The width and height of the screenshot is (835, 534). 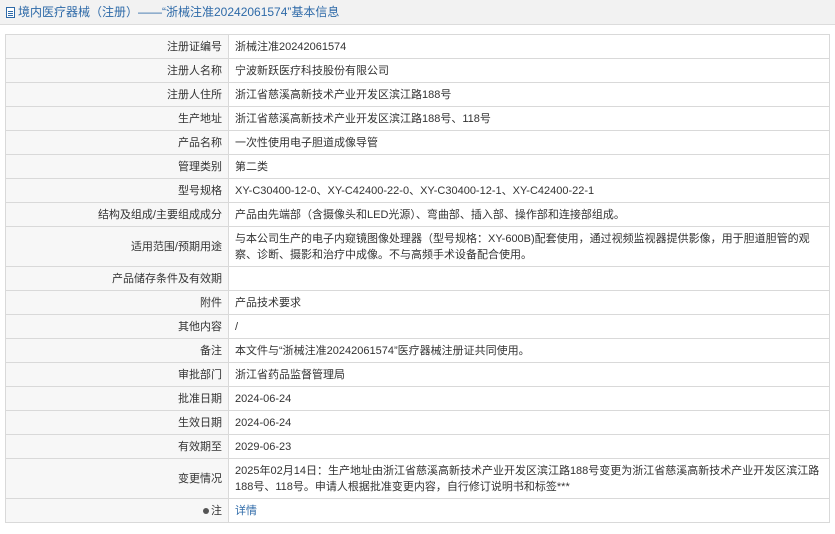 What do you see at coordinates (179, 12) in the screenshot?
I see `page-title: 境内医疗器械（注册）——“浙械注准20242061574”基本信息` at bounding box center [179, 12].